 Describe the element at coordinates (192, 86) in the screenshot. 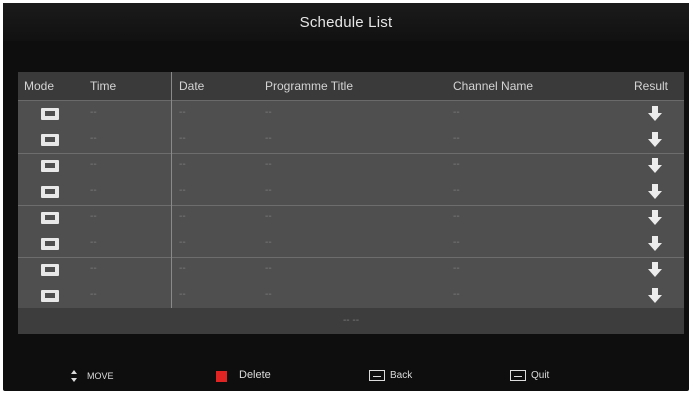

I see `header-date: Date` at that location.